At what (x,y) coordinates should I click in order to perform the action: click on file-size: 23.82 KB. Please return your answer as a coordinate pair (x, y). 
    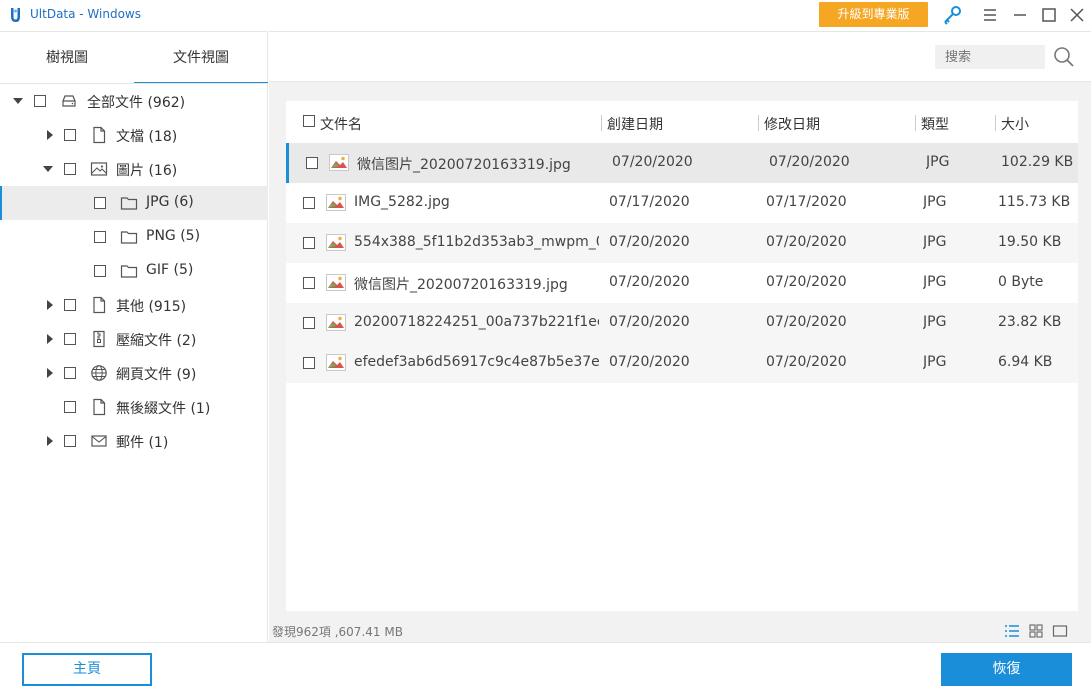
    Looking at the image, I should click on (1030, 322).